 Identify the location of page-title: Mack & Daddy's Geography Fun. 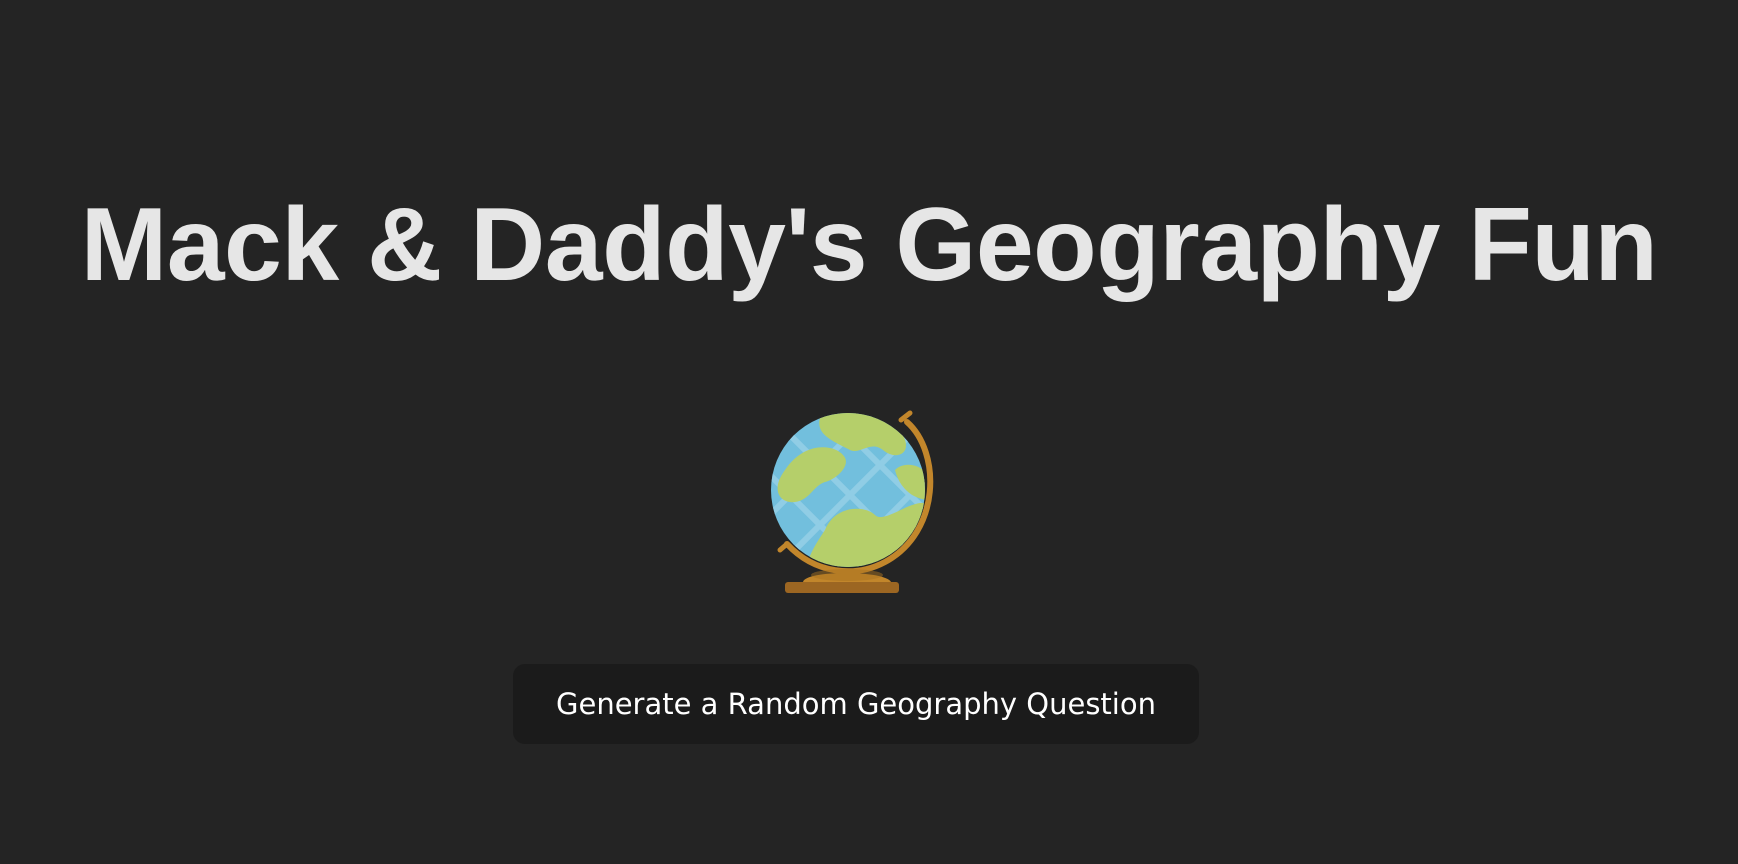
(869, 245).